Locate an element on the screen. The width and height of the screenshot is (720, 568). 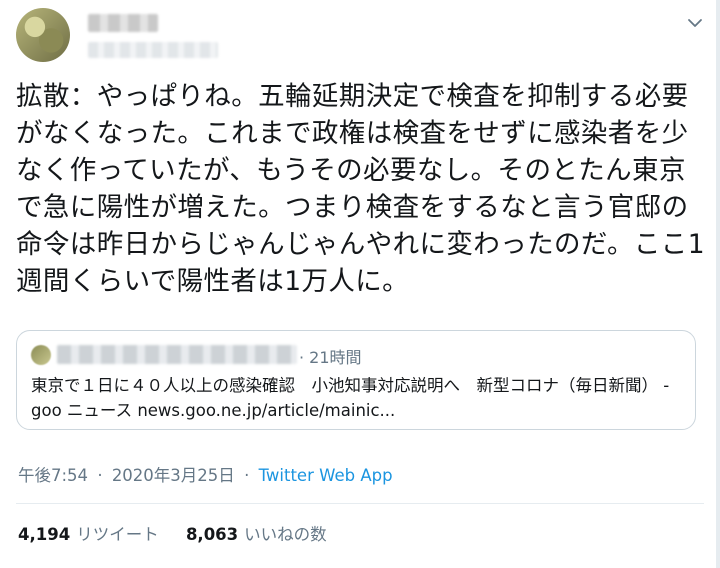
tweet-time: 午後7:54 is located at coordinates (53, 475).